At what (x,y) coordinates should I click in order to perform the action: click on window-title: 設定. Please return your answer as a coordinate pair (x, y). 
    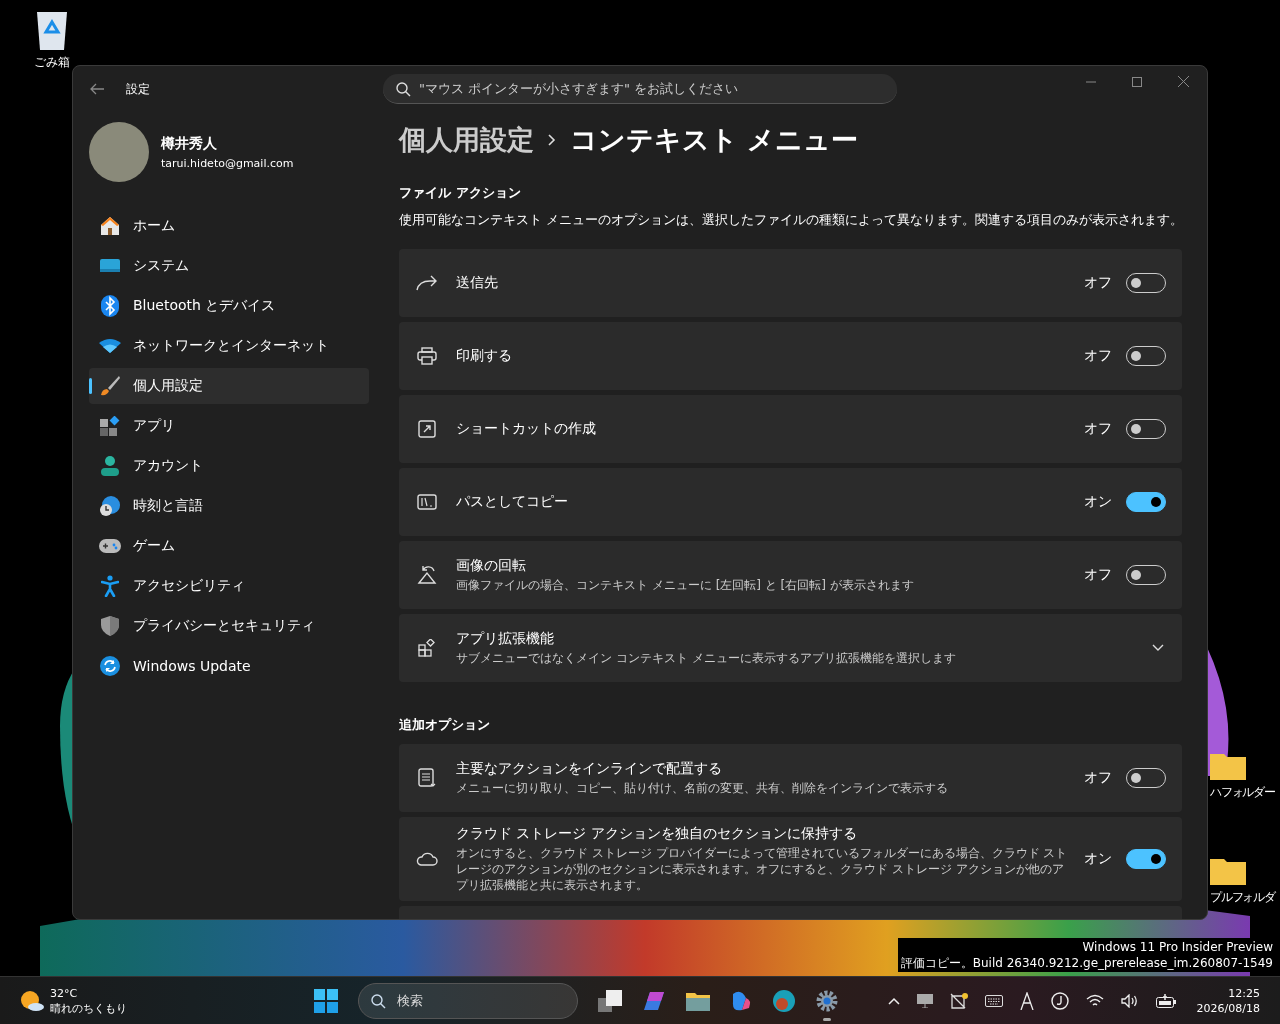
    Looking at the image, I should click on (138, 89).